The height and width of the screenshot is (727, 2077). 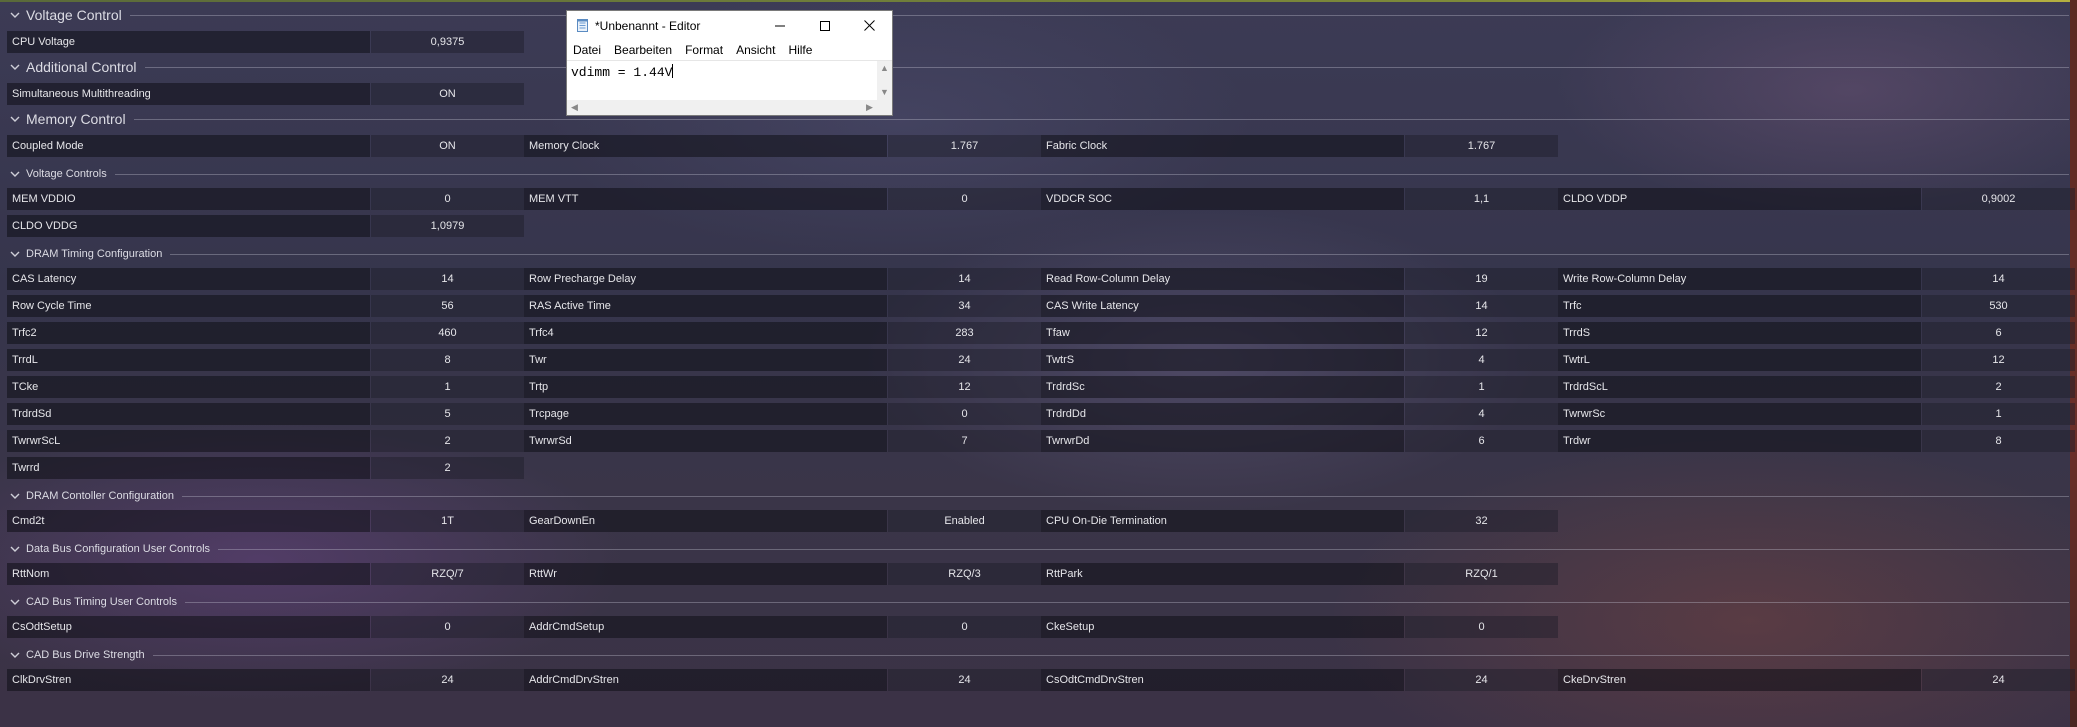 What do you see at coordinates (1034, 602) in the screenshot?
I see `section-header-cad-bus-timing: CAD Bus Timing User Controls` at bounding box center [1034, 602].